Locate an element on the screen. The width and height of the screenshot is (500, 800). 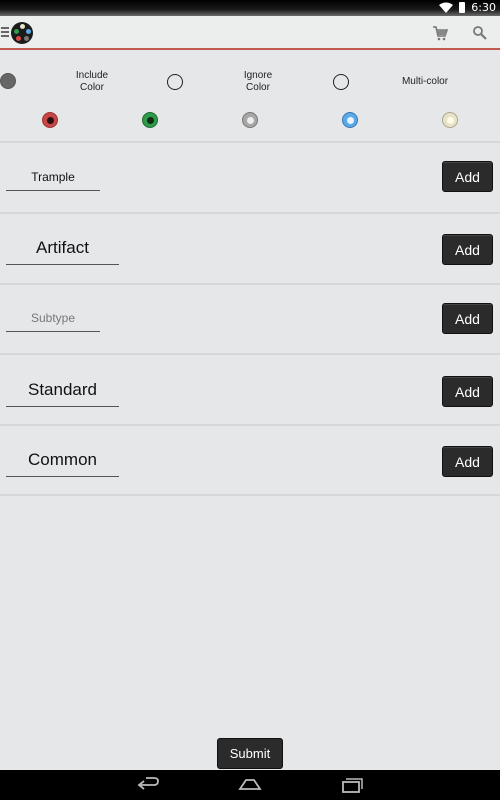
system-nav-bar is located at coordinates (250, 785).